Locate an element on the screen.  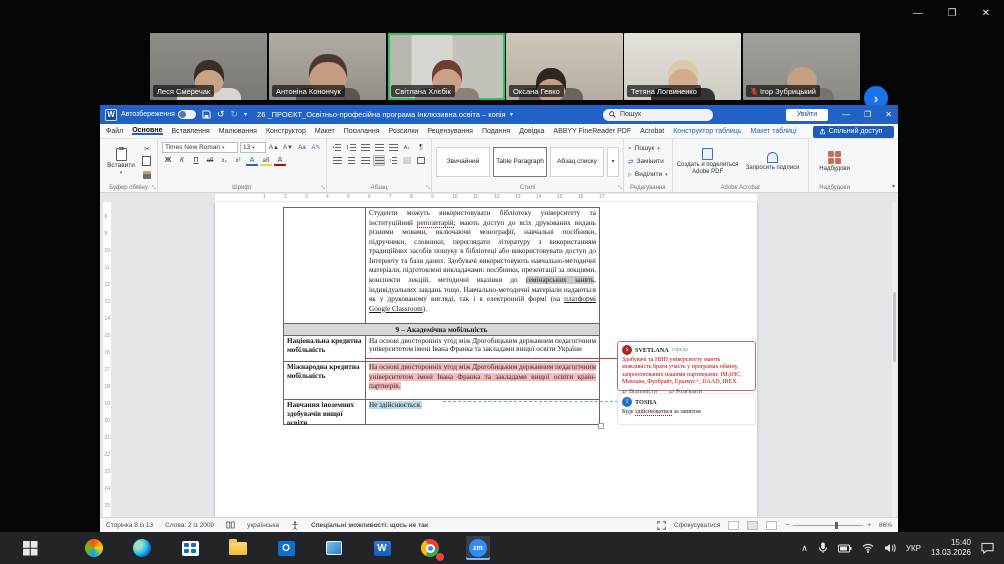
undo-icon: ↺ is located at coordinates (221, 114).